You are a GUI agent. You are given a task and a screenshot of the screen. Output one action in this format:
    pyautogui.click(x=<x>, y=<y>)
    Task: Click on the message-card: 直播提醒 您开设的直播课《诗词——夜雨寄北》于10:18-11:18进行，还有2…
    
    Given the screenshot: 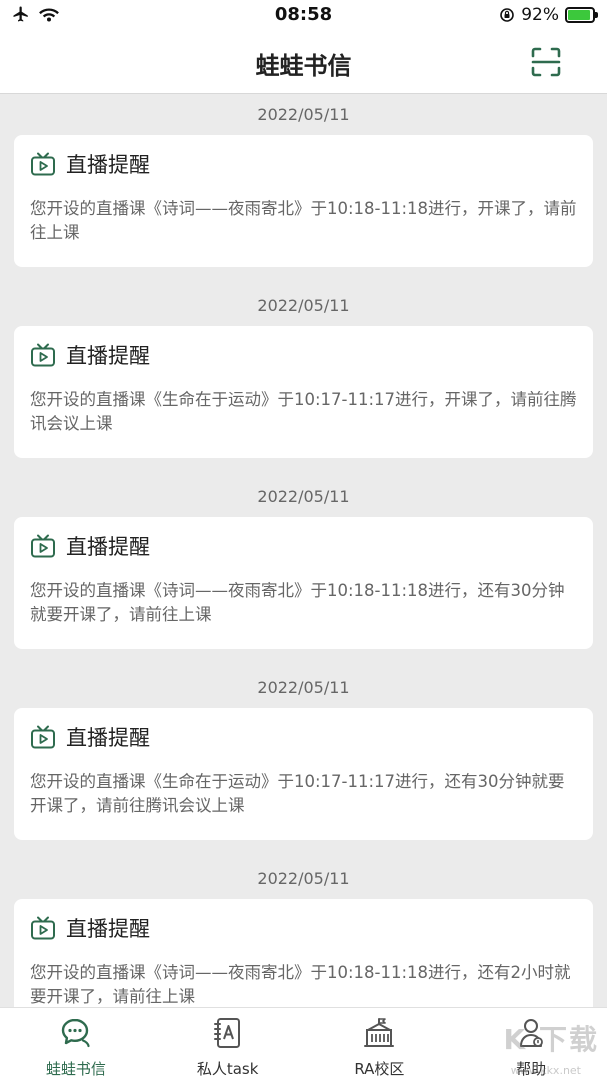 What is the action you would take?
    pyautogui.click(x=303, y=953)
    